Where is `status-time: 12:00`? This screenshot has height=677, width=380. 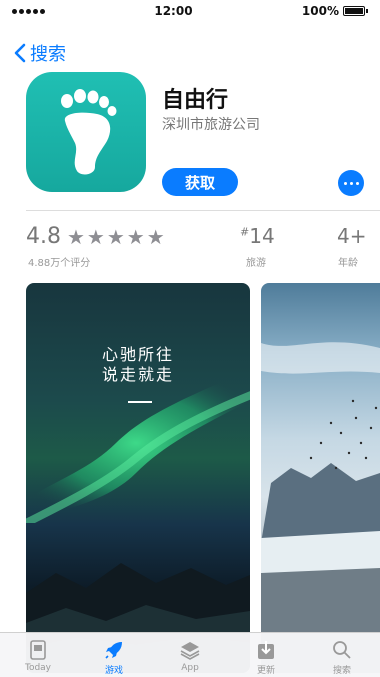 status-time: 12:00 is located at coordinates (173, 11).